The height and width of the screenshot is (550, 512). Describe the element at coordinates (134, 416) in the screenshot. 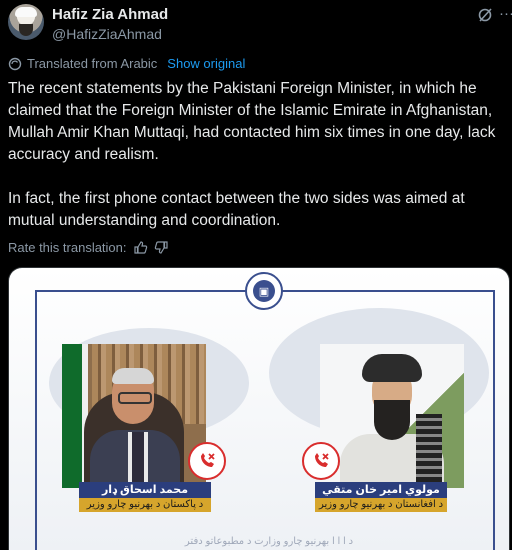

I see `left-minister-photo` at that location.